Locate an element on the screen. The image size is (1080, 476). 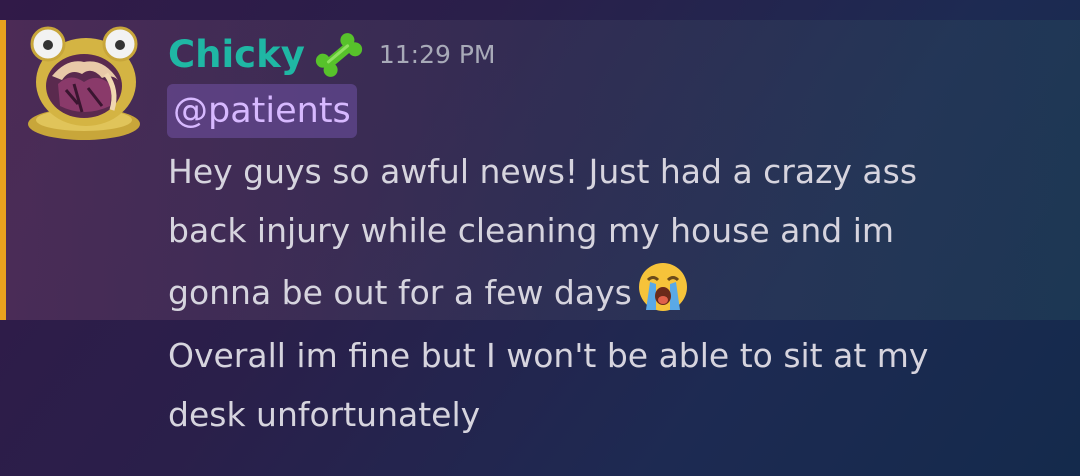
avatar is located at coordinates (86, 78).